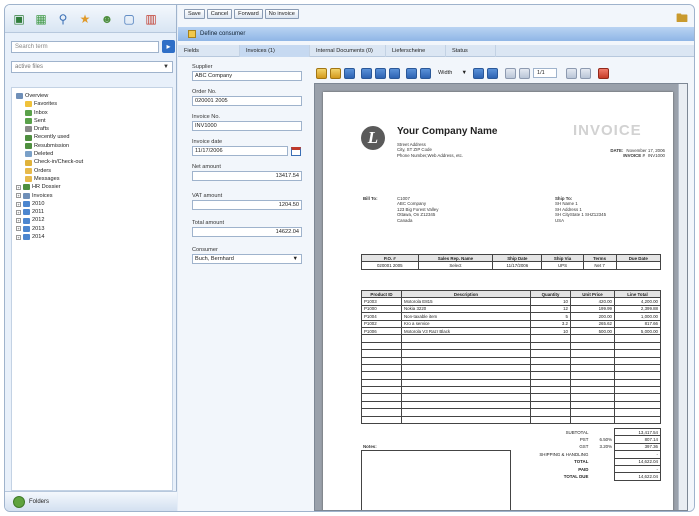  What do you see at coordinates (247, 176) in the screenshot?
I see `net-amount-field: 13417.54` at bounding box center [247, 176].